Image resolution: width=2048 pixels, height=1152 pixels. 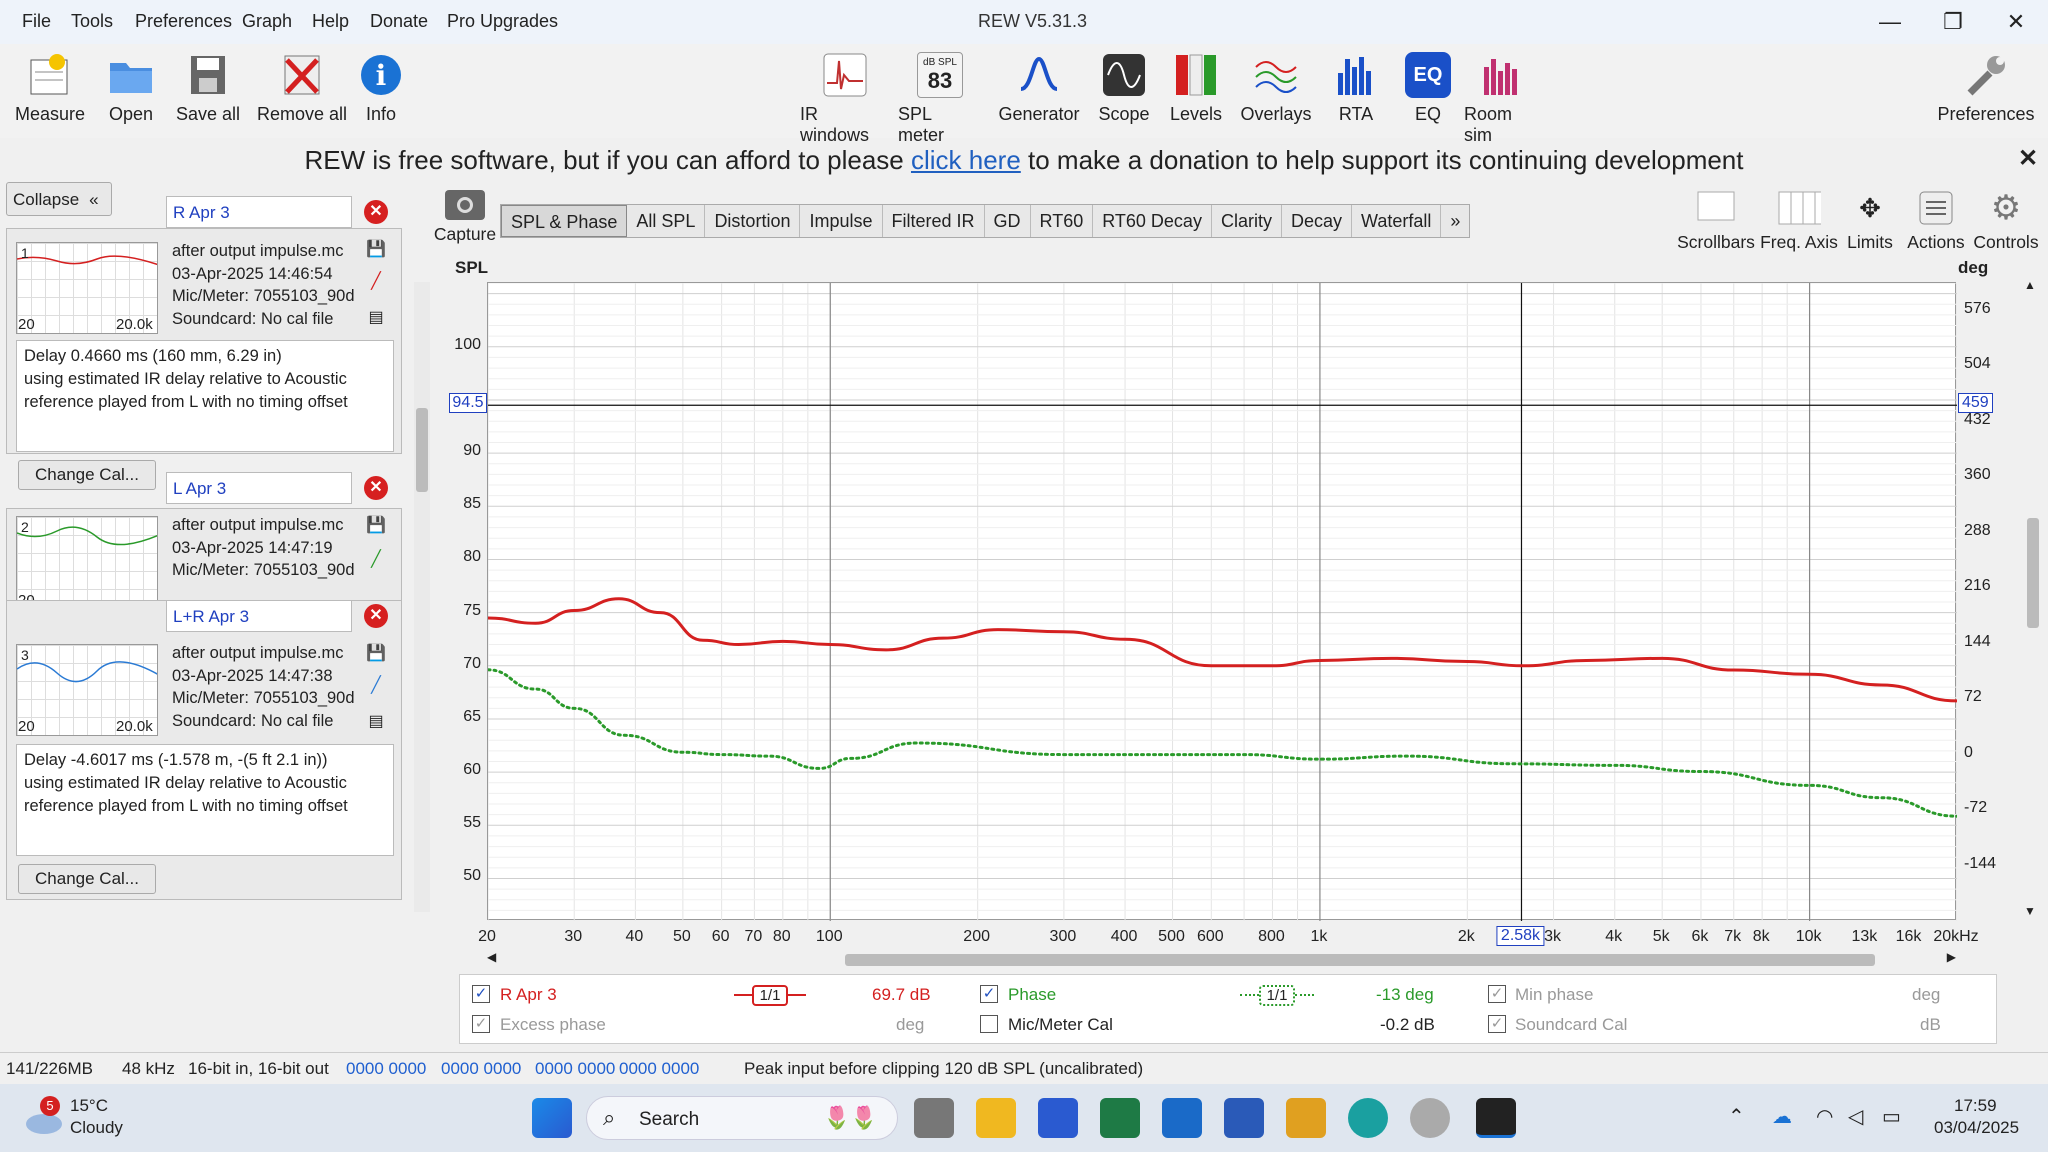 I want to click on line-colour-2-icon: ╱, so click(x=376, y=560).